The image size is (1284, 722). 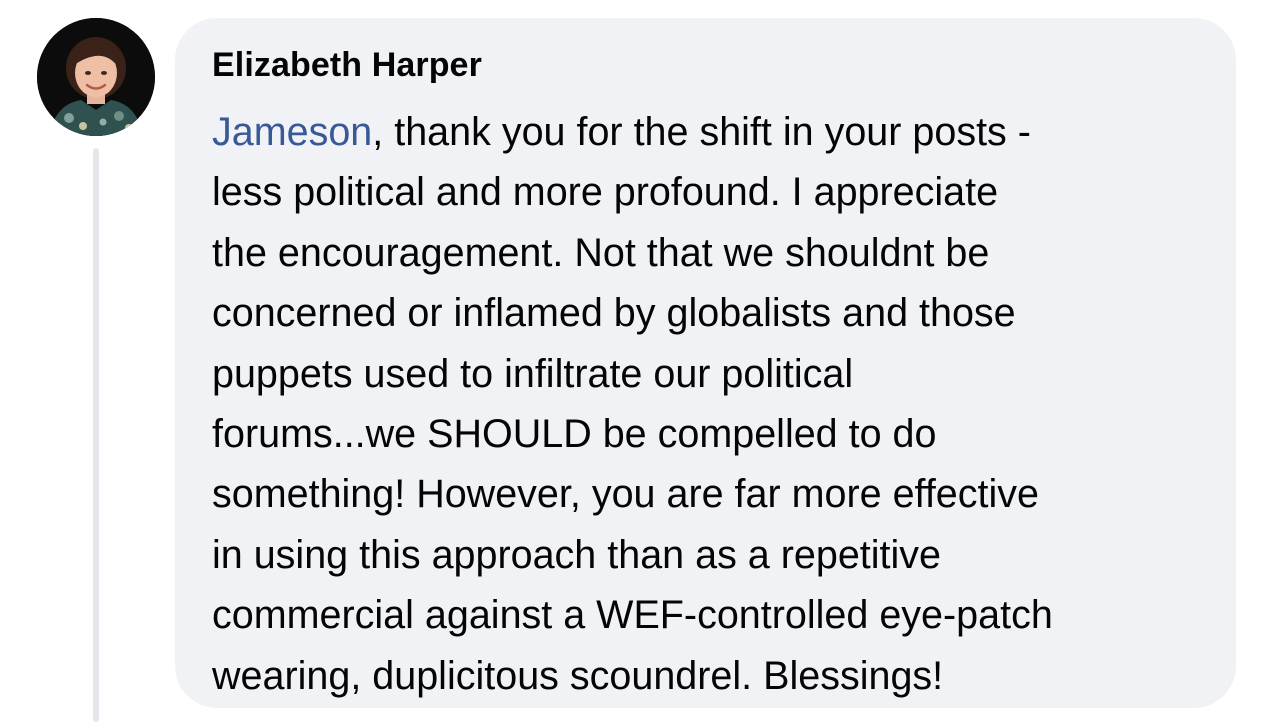 What do you see at coordinates (714, 65) in the screenshot?
I see `comment-author: Elizabeth Harper` at bounding box center [714, 65].